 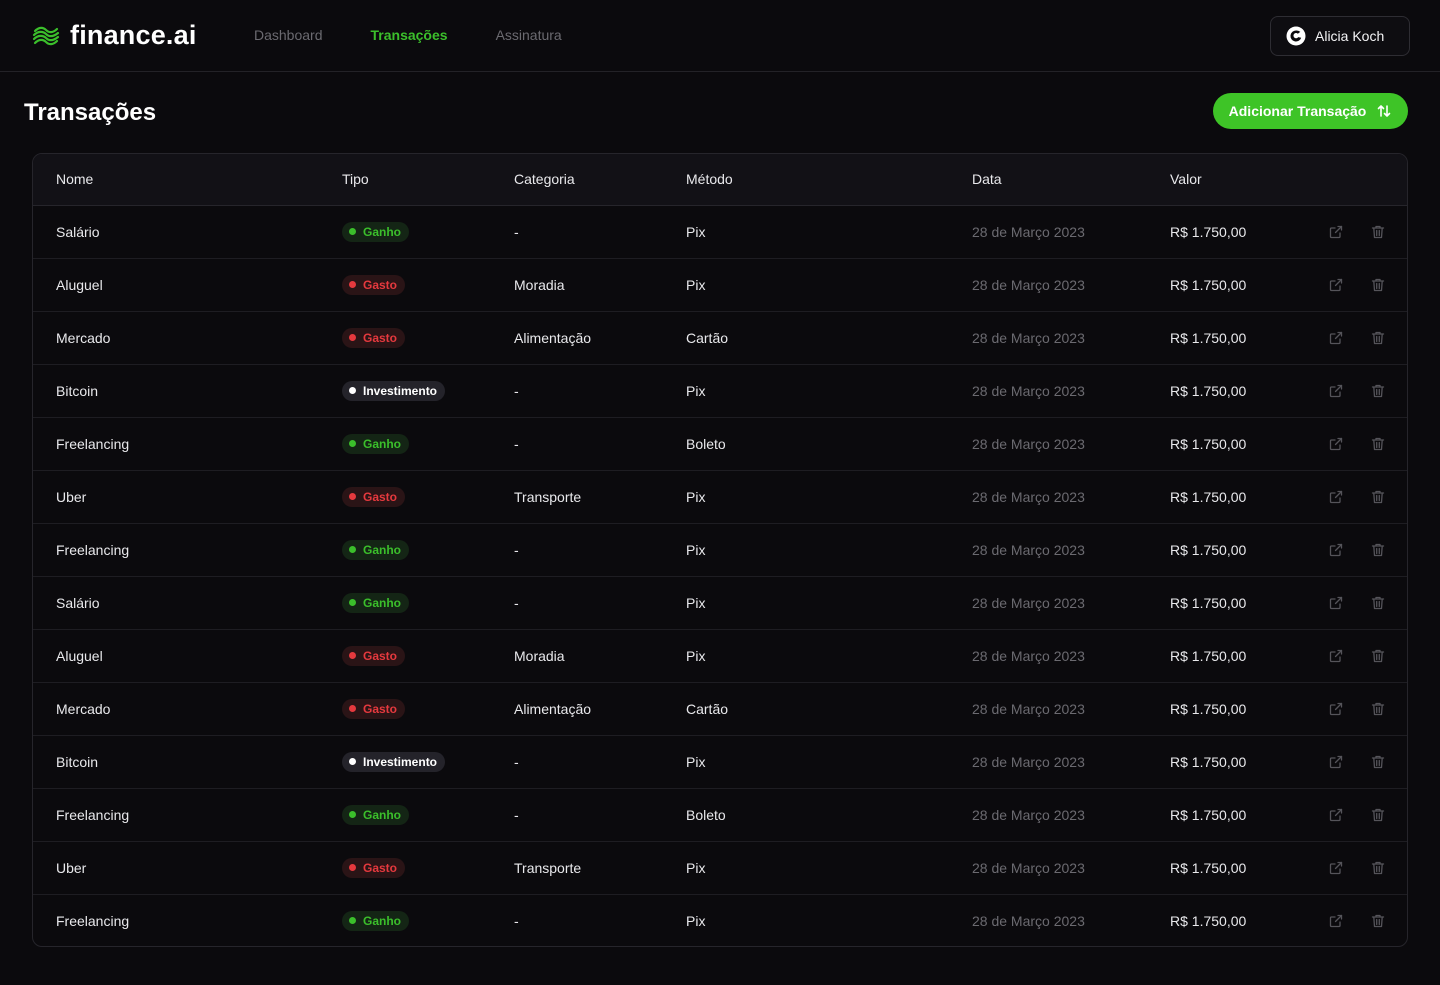 I want to click on column-header-metodo: Método, so click(x=829, y=180).